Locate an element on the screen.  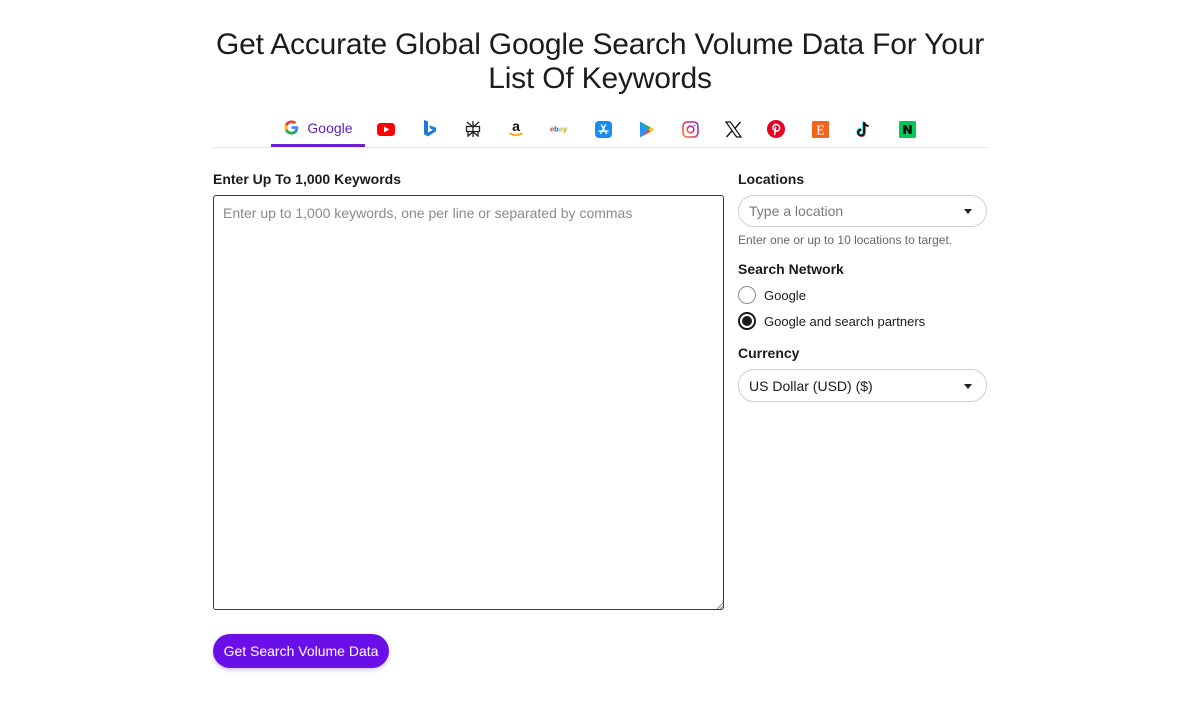
location-input: Type a location is located at coordinates (862, 211).